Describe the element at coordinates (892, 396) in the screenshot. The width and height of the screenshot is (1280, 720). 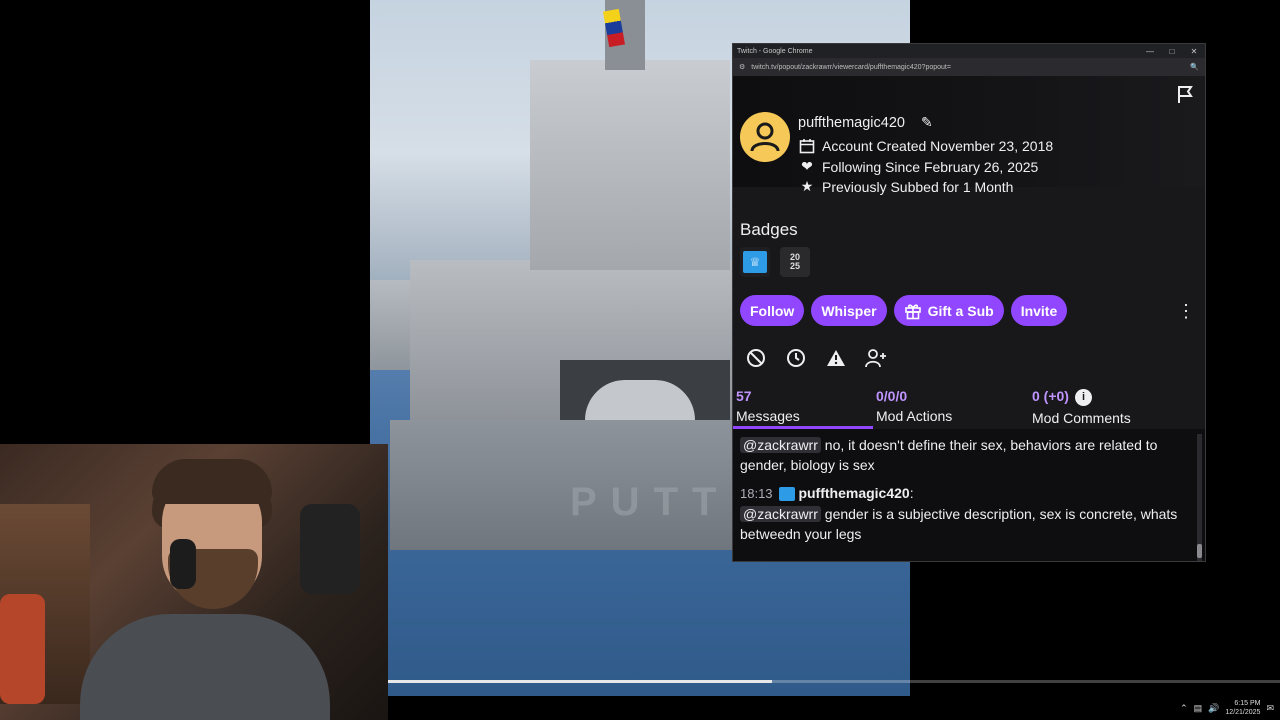
I see `mod-actions-count: 0/0/0` at that location.